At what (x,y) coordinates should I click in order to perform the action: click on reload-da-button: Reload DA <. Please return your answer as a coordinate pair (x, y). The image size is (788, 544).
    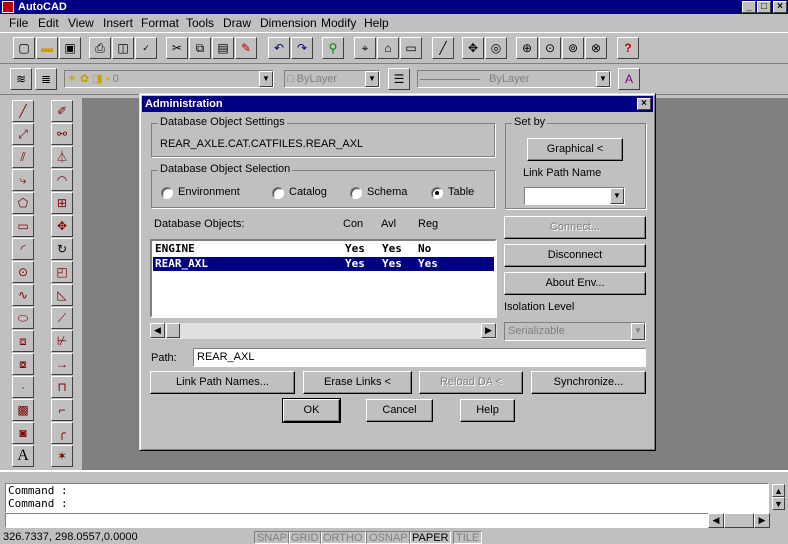
    Looking at the image, I should click on (471, 382).